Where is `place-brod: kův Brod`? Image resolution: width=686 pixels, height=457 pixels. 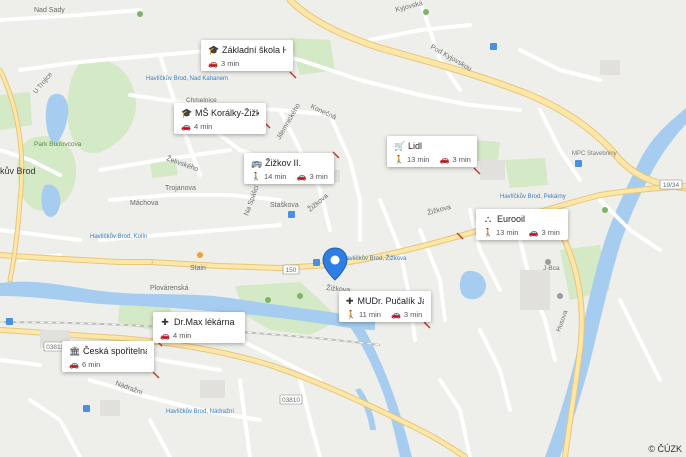
place-brod: kův Brod is located at coordinates (18, 171).